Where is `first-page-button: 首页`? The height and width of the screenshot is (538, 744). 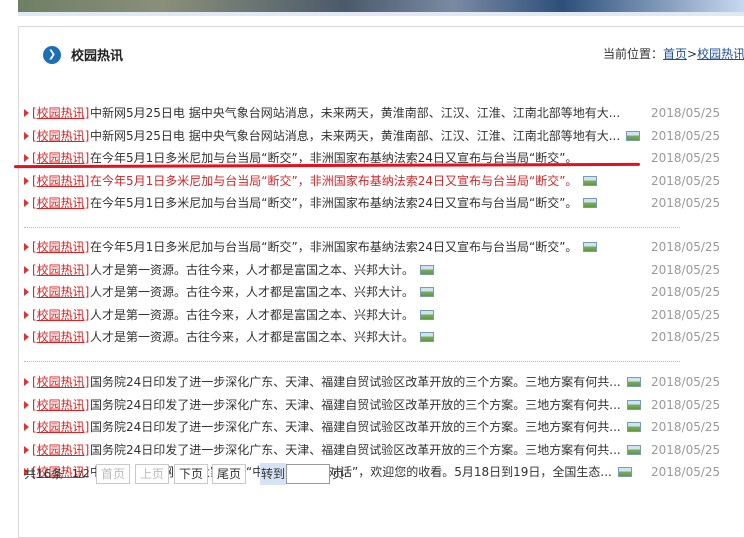
first-page-button: 首页 is located at coordinates (113, 474).